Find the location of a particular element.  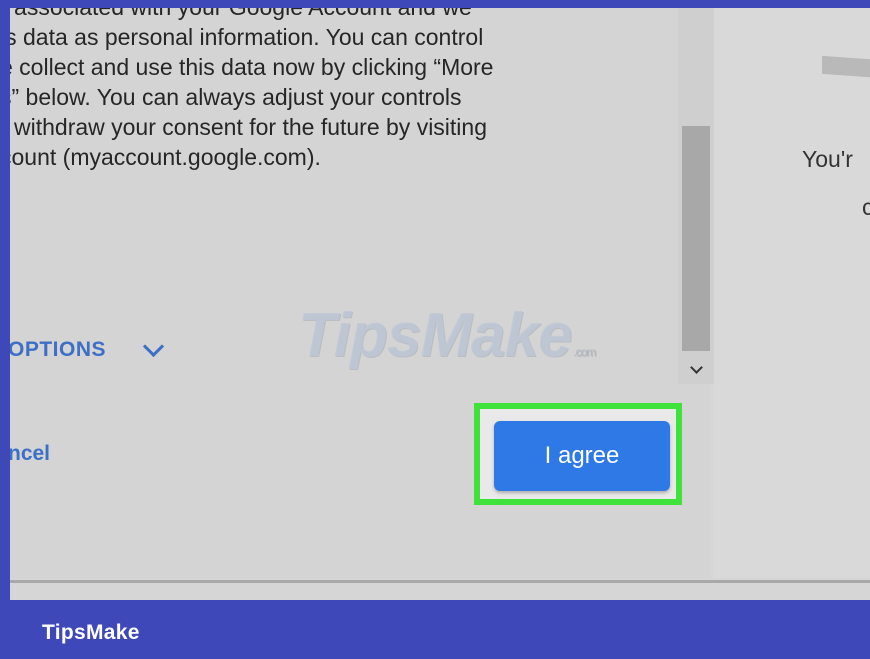

chevron-down-icon is located at coordinates (153, 346).